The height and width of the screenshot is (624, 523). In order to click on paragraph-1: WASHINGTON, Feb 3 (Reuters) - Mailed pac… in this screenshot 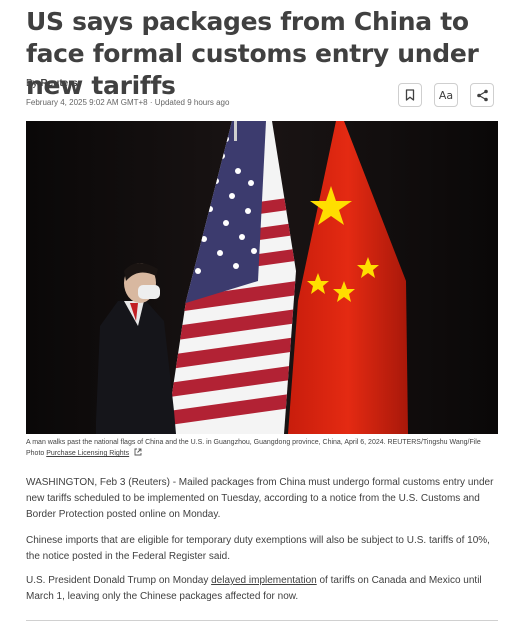, I will do `click(260, 498)`.